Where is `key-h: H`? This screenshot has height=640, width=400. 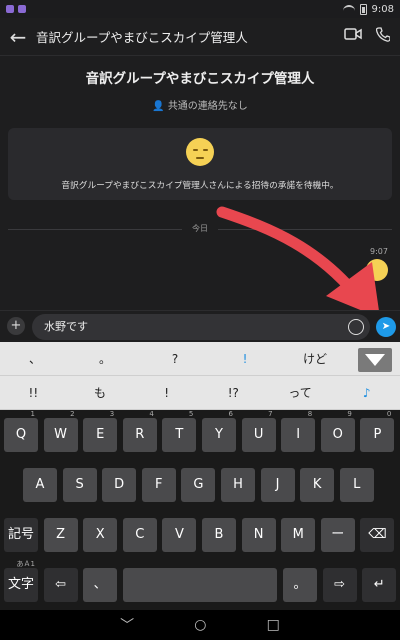 key-h: H is located at coordinates (238, 485).